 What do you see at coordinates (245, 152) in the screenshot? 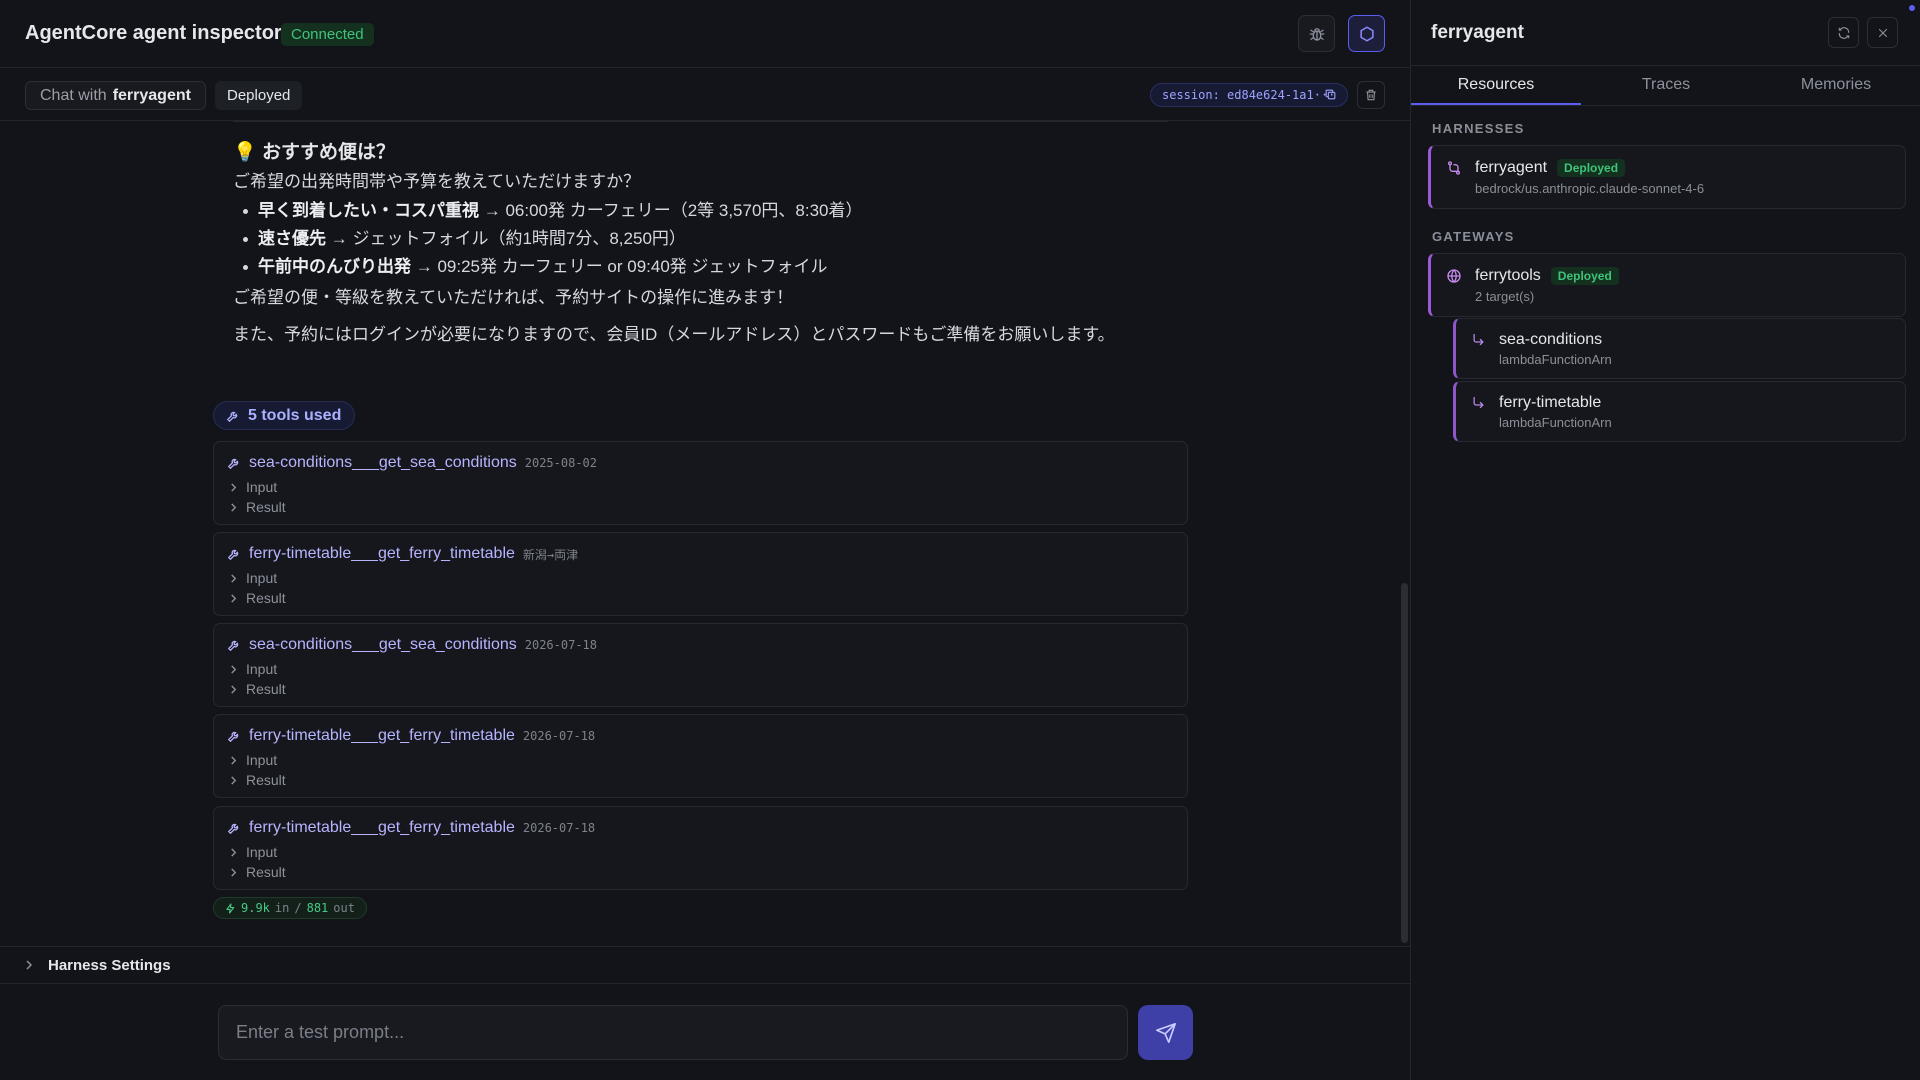
I see `lightbulb-icon: 💡` at bounding box center [245, 152].